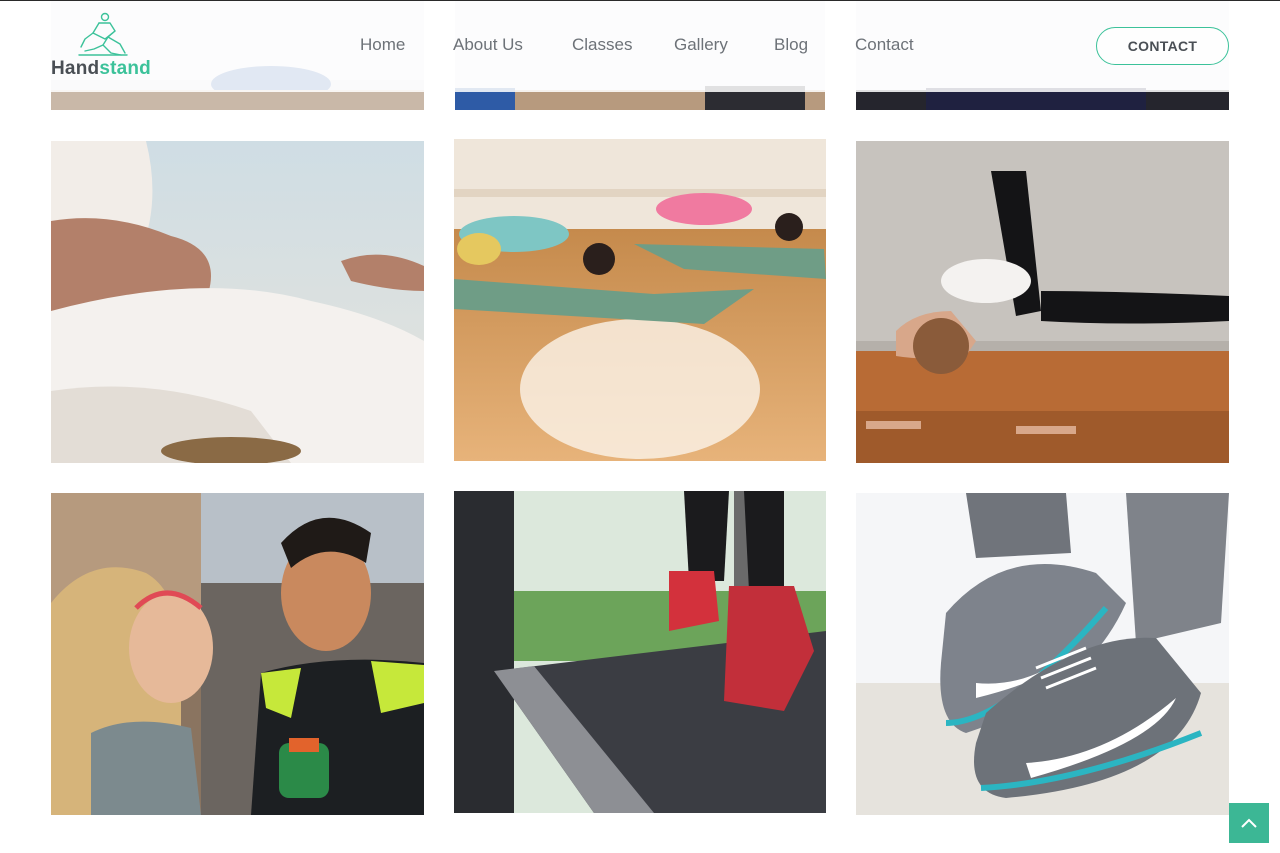 This screenshot has width=1280, height=853. I want to click on nav-link-contact: Contact, so click(884, 45).